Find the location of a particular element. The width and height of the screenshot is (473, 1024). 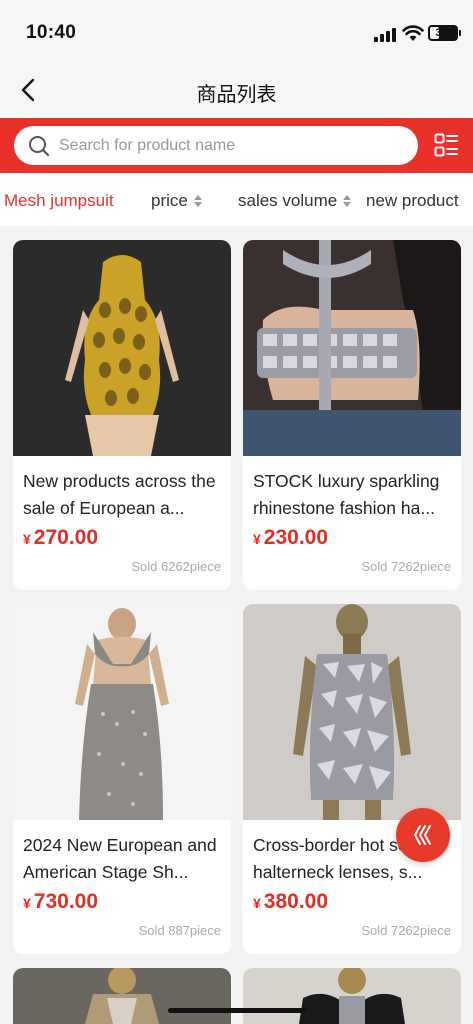

product-price: ¥ 230.00 is located at coordinates (290, 538).